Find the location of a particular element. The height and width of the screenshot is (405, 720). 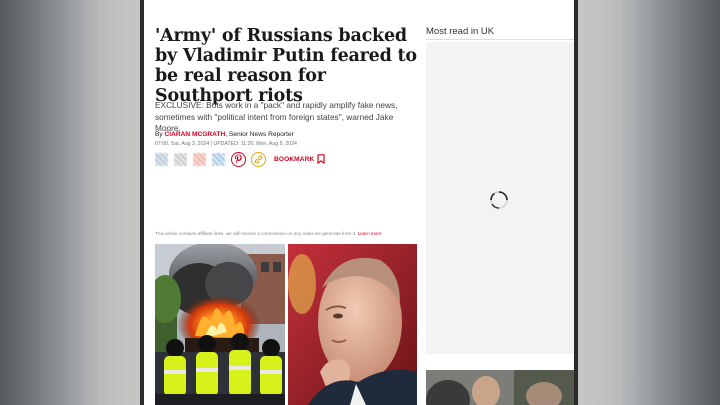

sidebar-divider is located at coordinates (500, 39).